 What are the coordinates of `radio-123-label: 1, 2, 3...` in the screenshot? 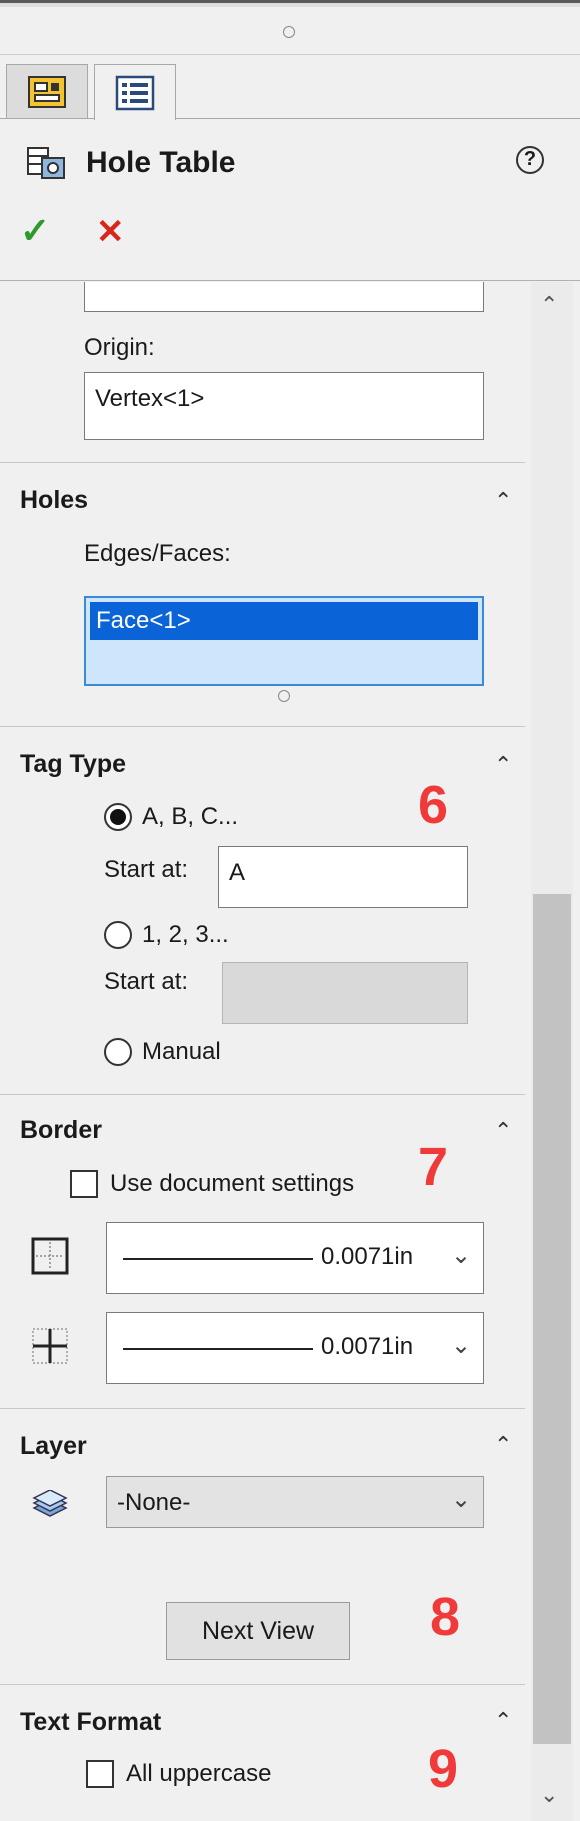 It's located at (185, 934).